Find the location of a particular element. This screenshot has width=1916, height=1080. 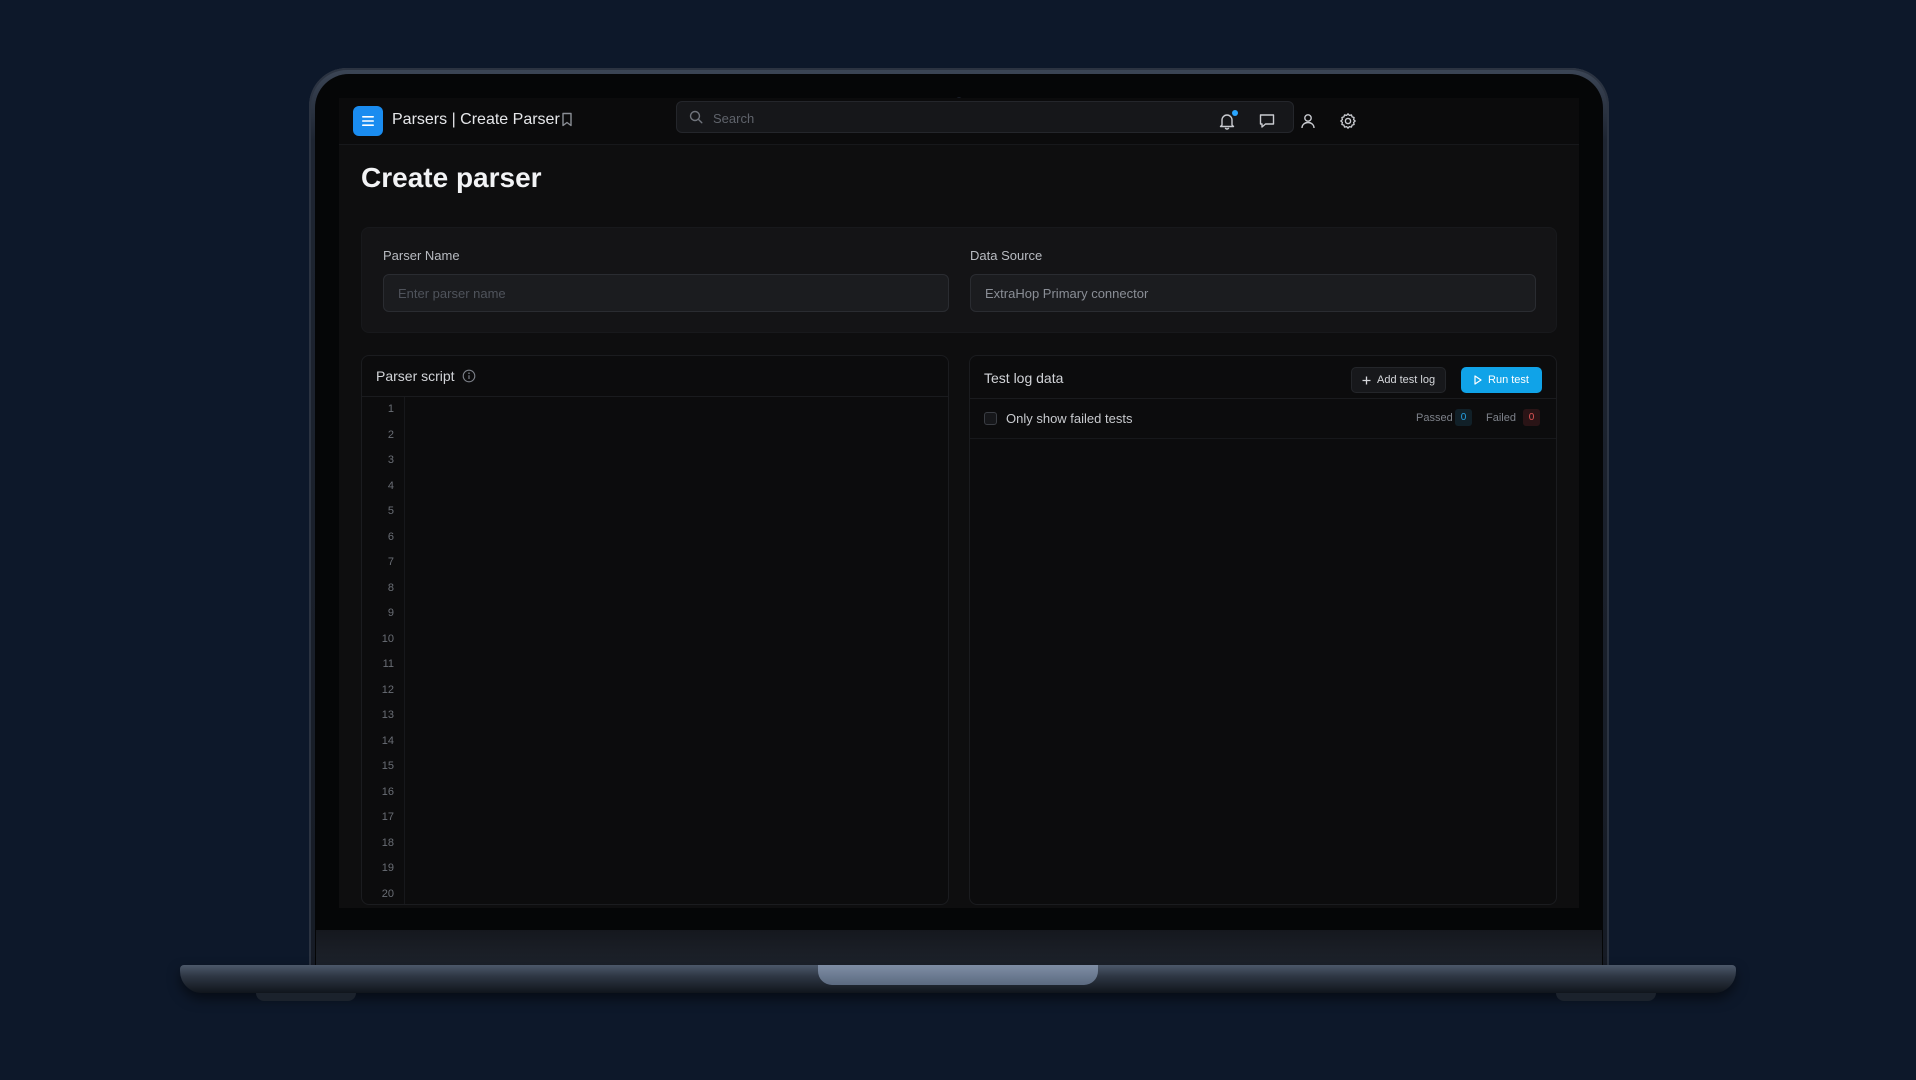

settings-button is located at coordinates (1348, 121).